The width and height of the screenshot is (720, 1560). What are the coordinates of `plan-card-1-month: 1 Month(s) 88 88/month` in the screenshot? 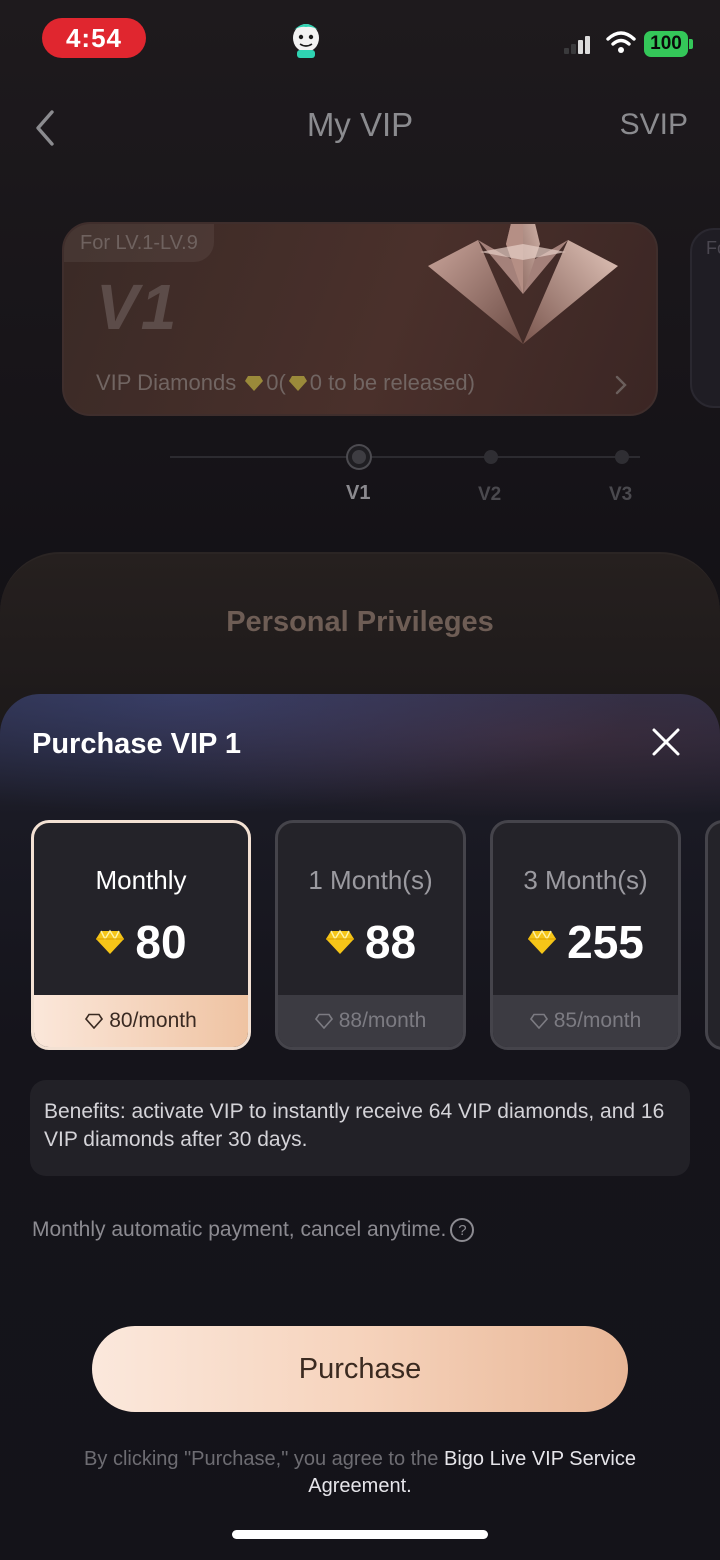 It's located at (370, 935).